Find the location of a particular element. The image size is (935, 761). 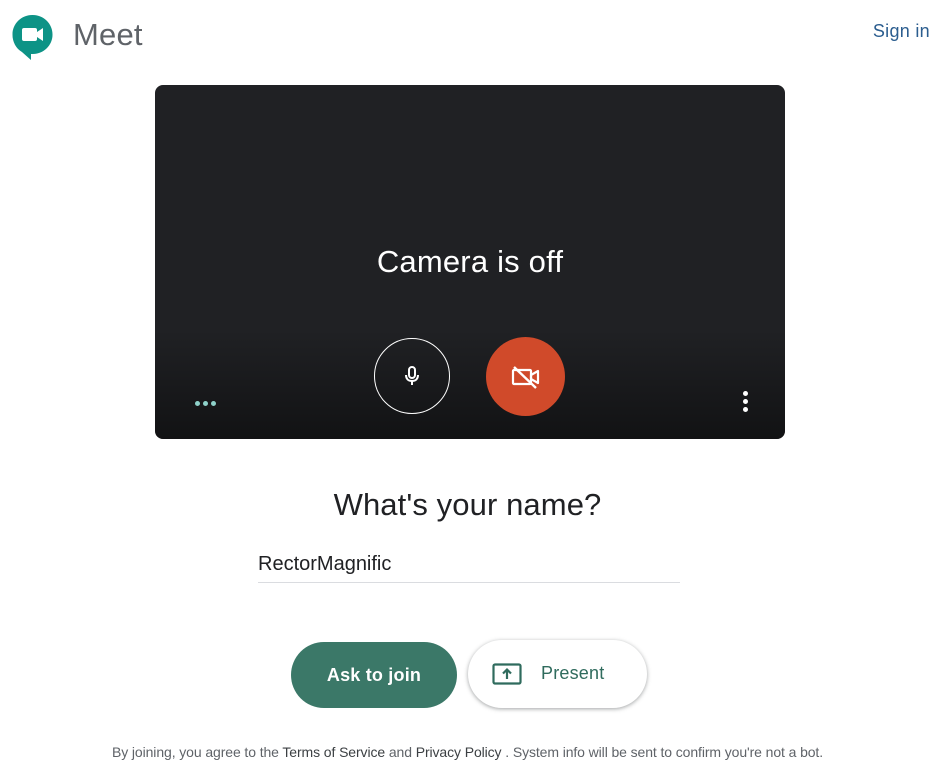

camera-status-text: Camera is off is located at coordinates (470, 261).